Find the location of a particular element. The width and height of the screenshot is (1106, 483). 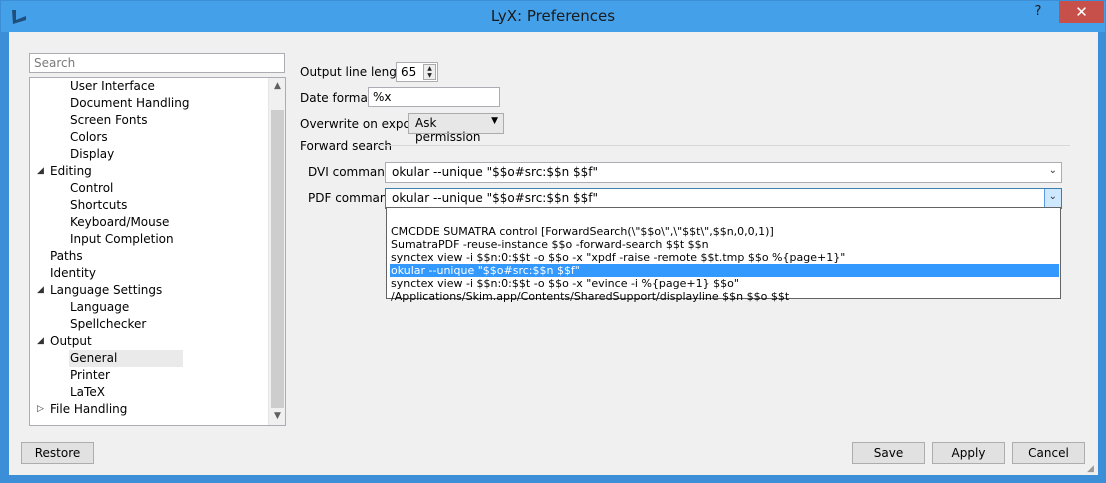

window-title: LyX: Preferences is located at coordinates (553, 16).